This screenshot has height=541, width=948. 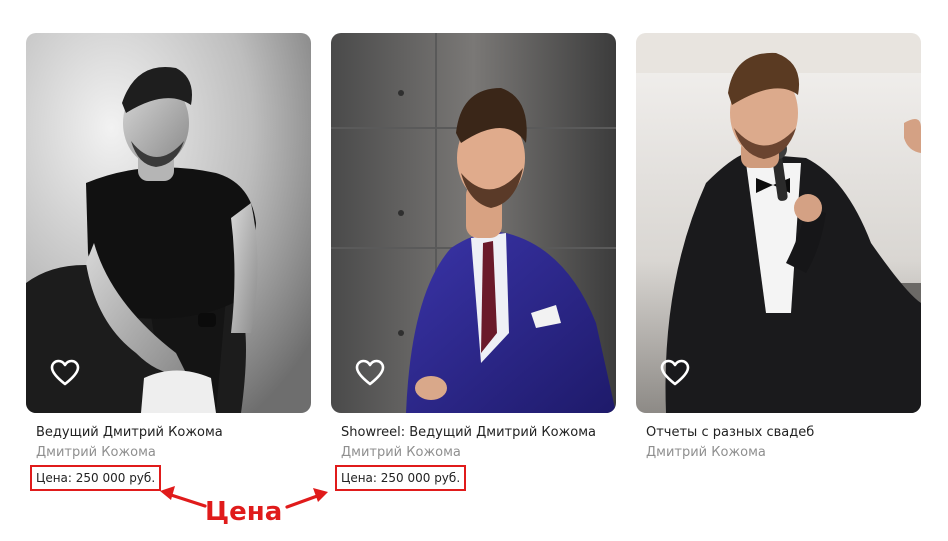 What do you see at coordinates (244, 512) in the screenshot?
I see `annotation-label: Цена` at bounding box center [244, 512].